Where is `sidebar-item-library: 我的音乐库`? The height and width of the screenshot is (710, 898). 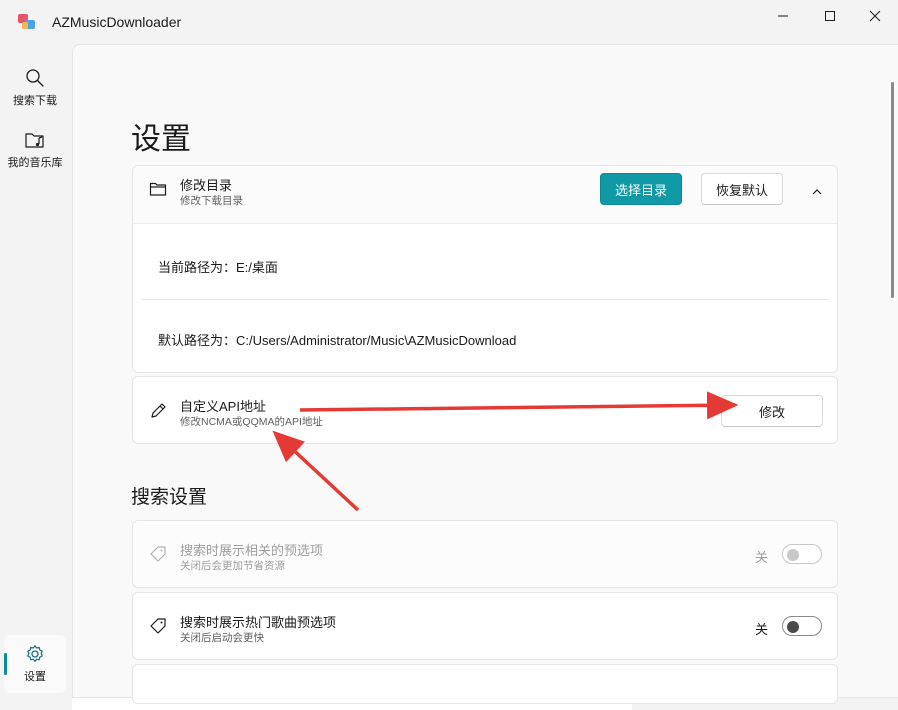
sidebar-item-library: 我的音乐库 is located at coordinates (35, 150).